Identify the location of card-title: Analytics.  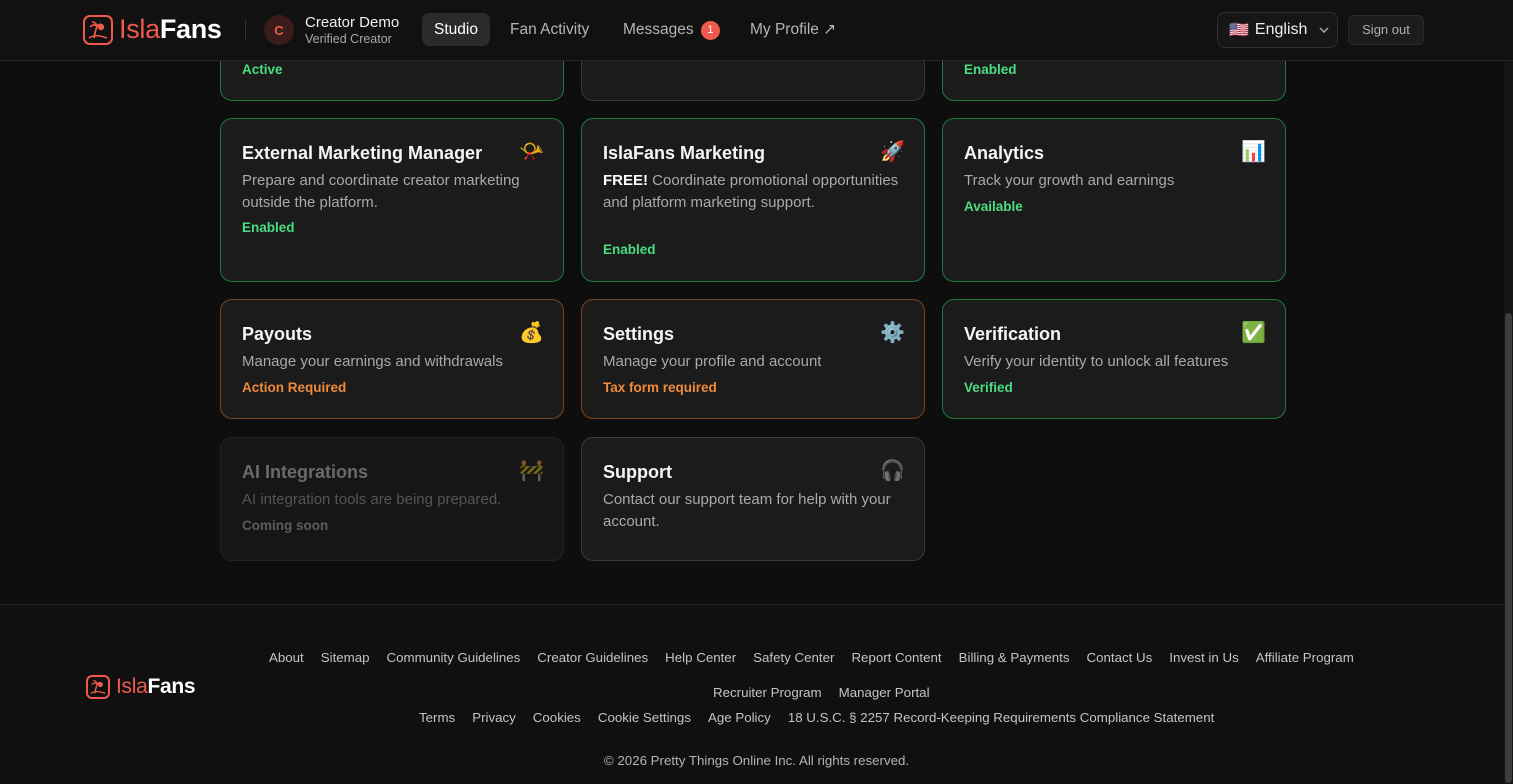
(1004, 153).